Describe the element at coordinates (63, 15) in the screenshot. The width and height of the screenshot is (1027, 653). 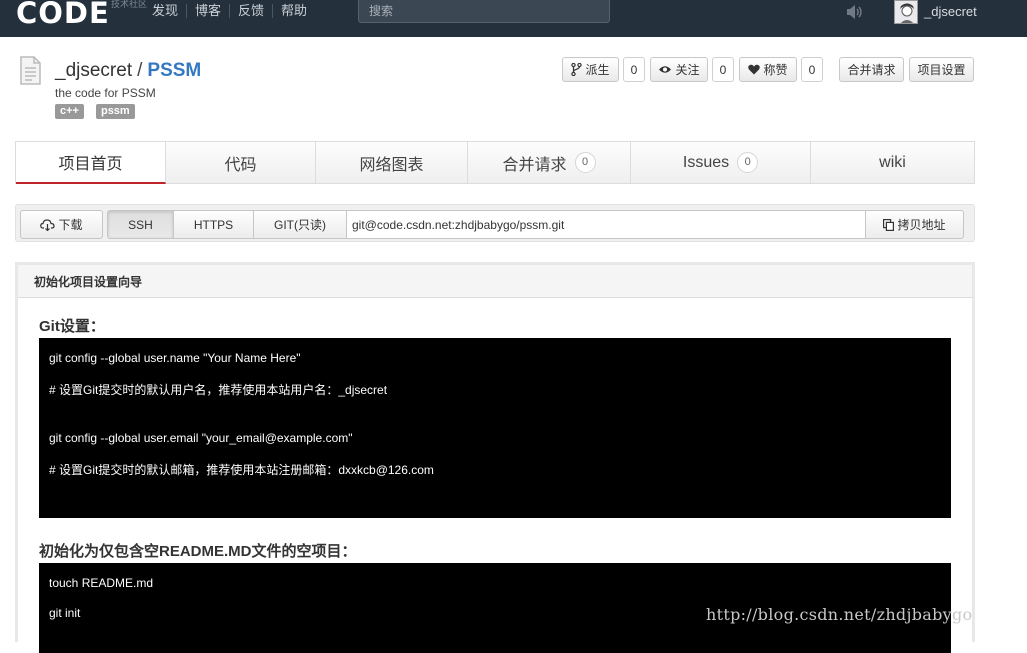
I see `code-logo: CODE` at that location.